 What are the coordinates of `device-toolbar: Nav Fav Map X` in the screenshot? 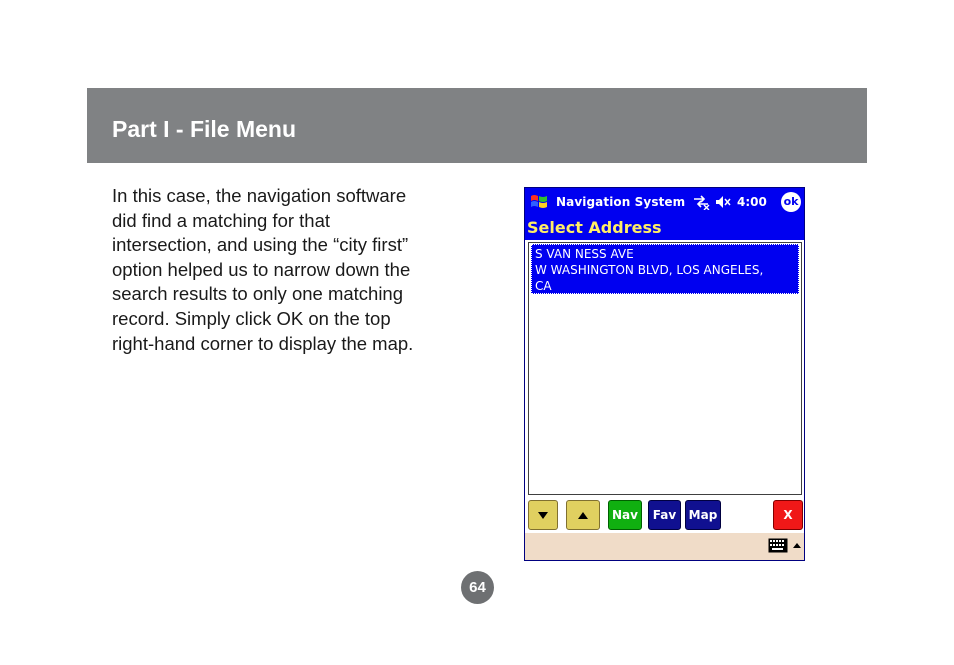 It's located at (664, 515).